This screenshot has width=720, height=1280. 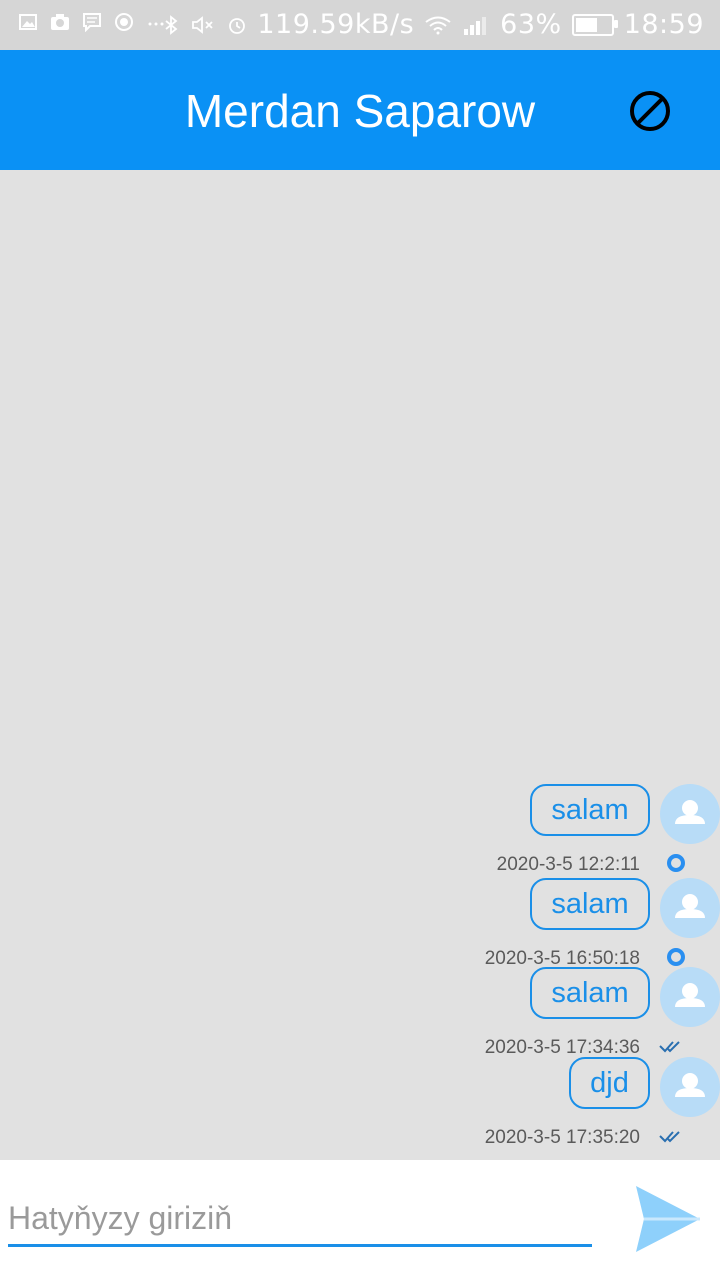 I want to click on battery-level, so click(x=586, y=24).